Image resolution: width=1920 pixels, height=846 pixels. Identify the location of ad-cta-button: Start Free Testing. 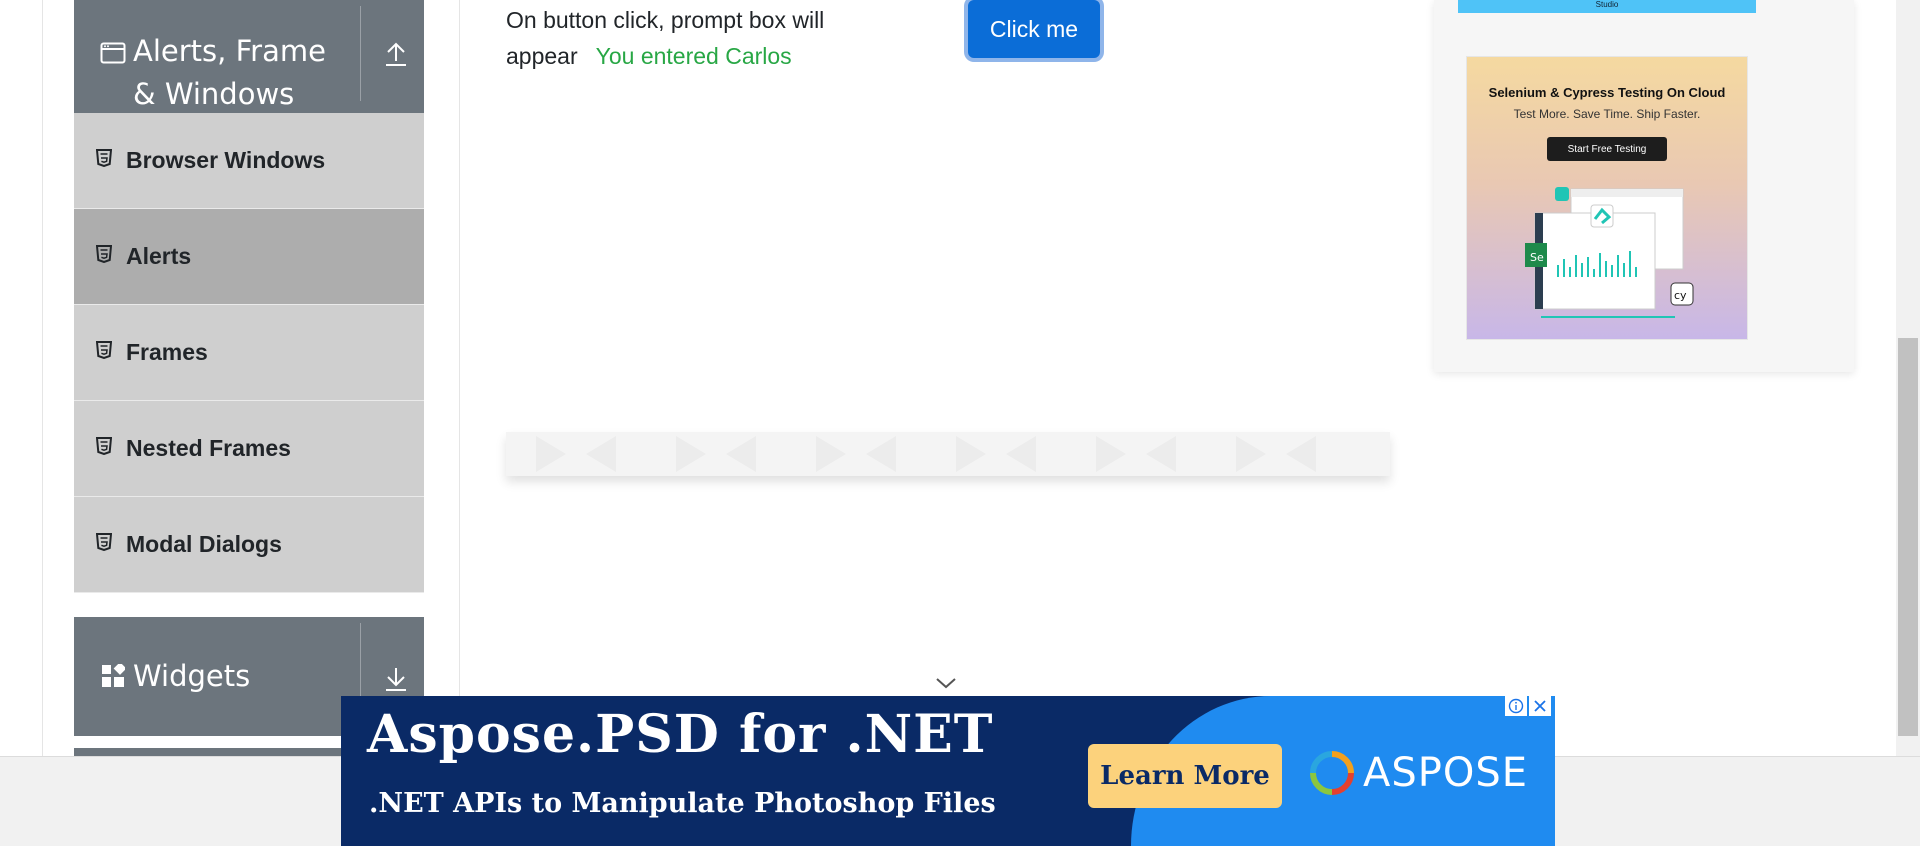
(1607, 149).